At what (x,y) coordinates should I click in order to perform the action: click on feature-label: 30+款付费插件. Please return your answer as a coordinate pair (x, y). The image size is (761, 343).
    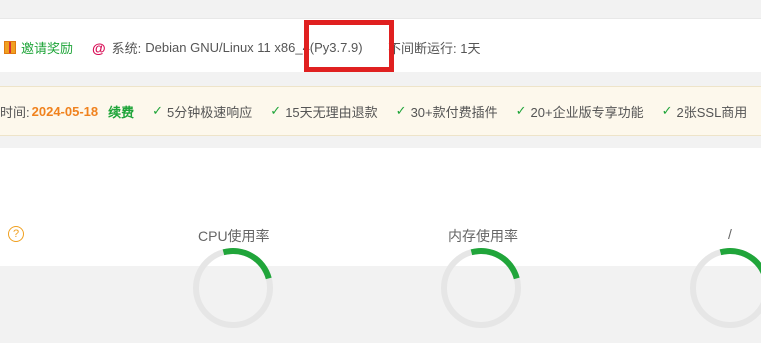
    Looking at the image, I should click on (454, 112).